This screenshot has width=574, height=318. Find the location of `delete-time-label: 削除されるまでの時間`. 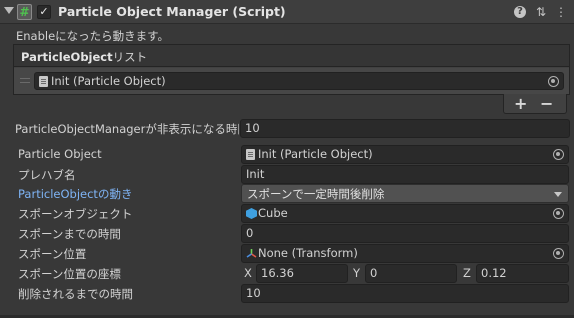

delete-time-label: 削除されるまでの時間 is located at coordinates (75, 294).